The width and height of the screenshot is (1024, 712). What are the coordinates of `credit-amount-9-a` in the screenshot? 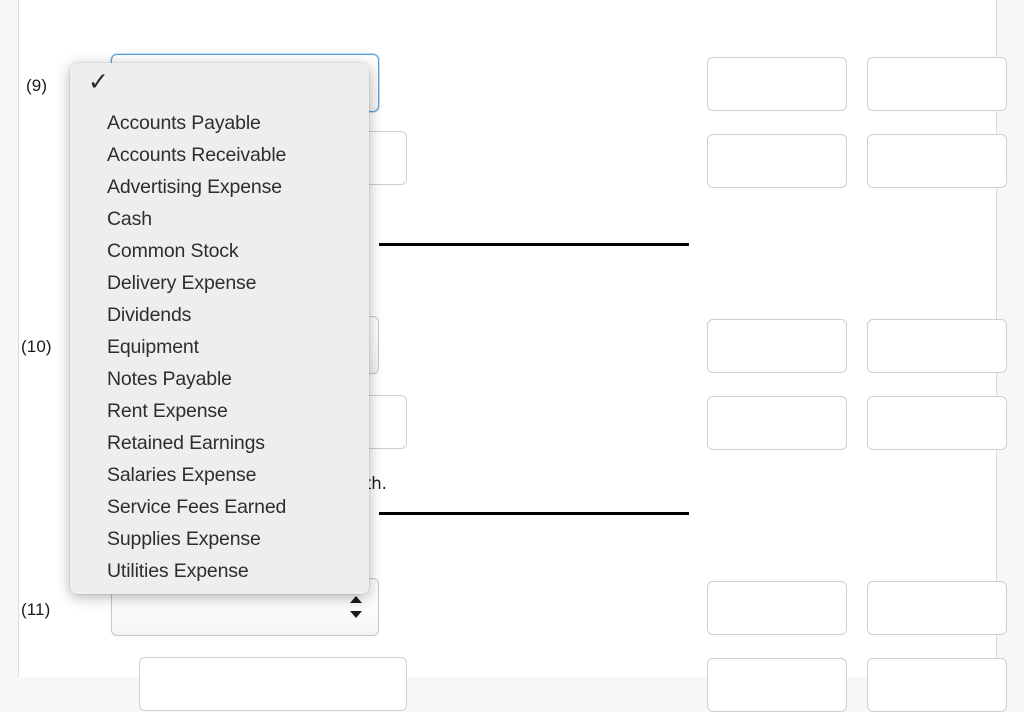 It's located at (937, 84).